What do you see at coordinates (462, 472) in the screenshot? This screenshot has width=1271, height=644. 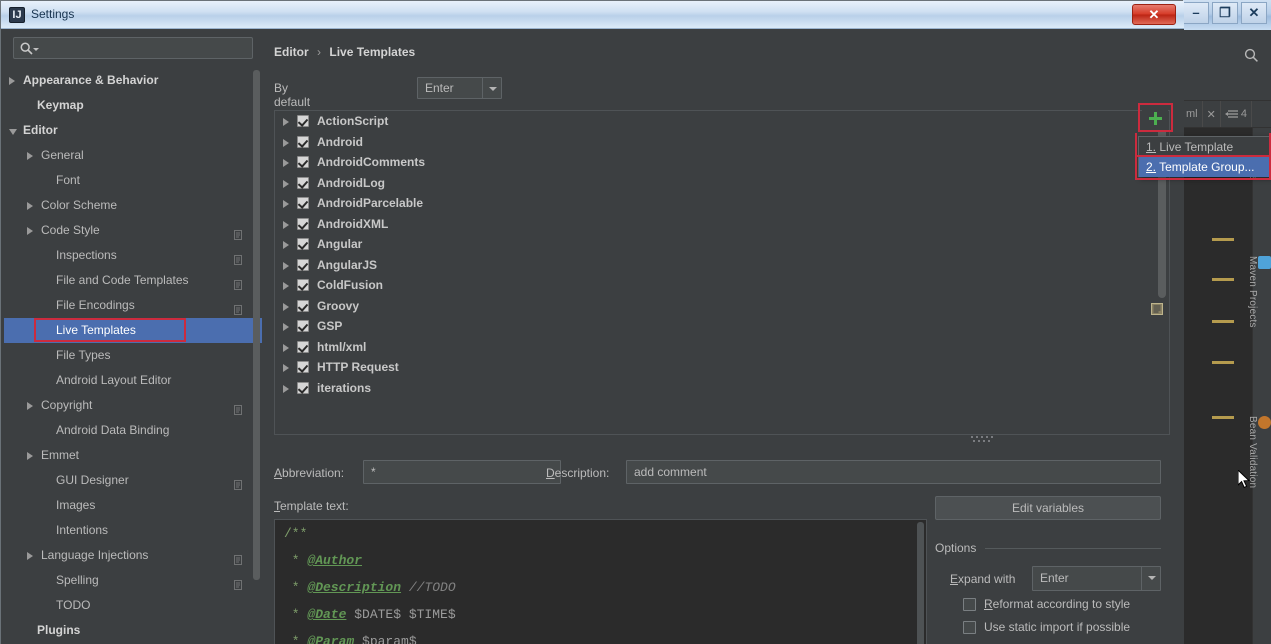 I see `abbreviation-field: *` at bounding box center [462, 472].